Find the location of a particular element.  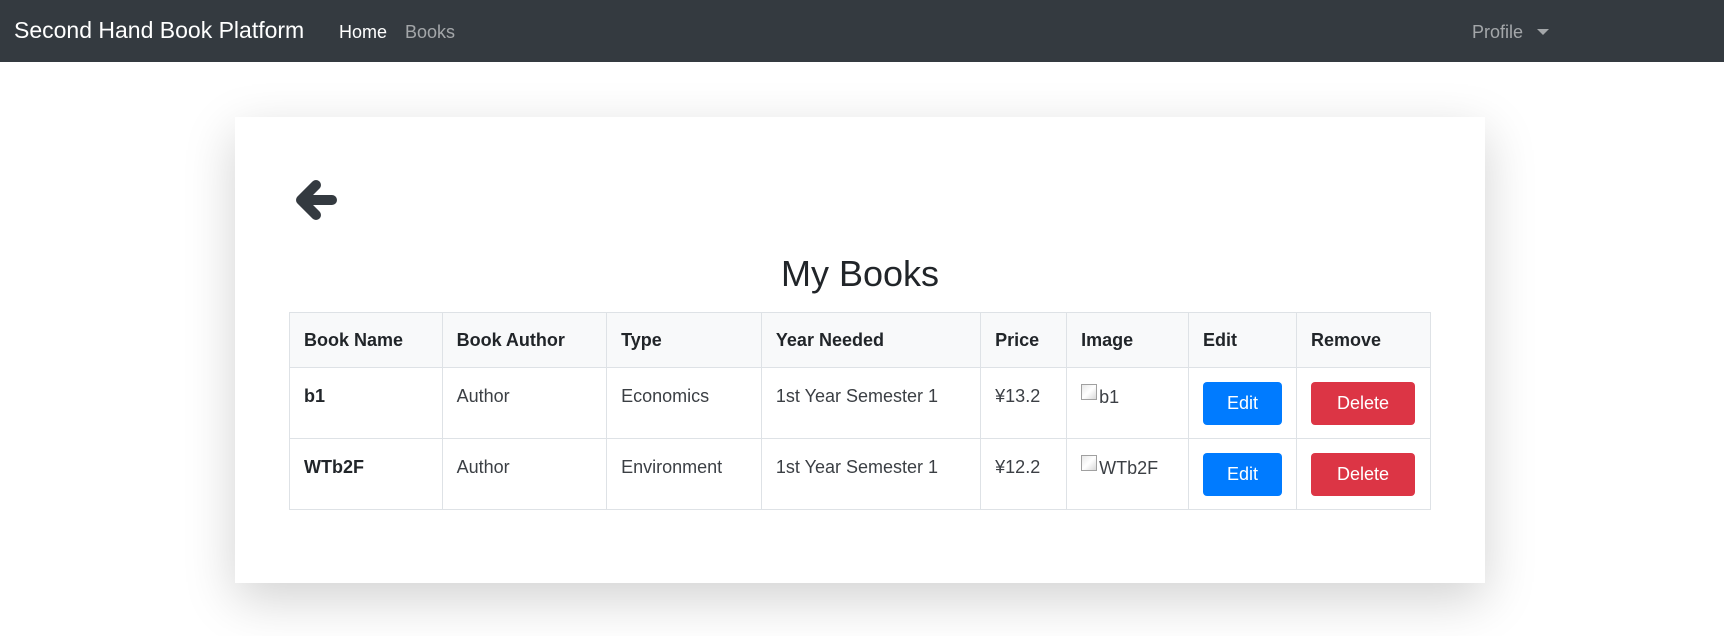

profile-dropdown: Profile is located at coordinates (1511, 32).